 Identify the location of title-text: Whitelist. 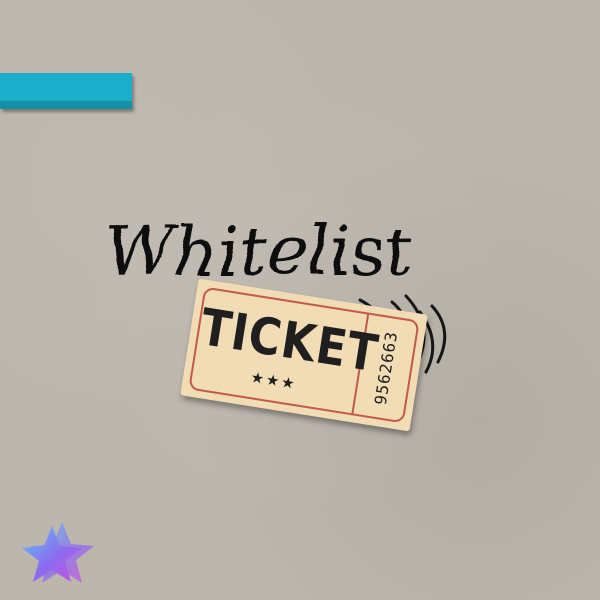
(258, 252).